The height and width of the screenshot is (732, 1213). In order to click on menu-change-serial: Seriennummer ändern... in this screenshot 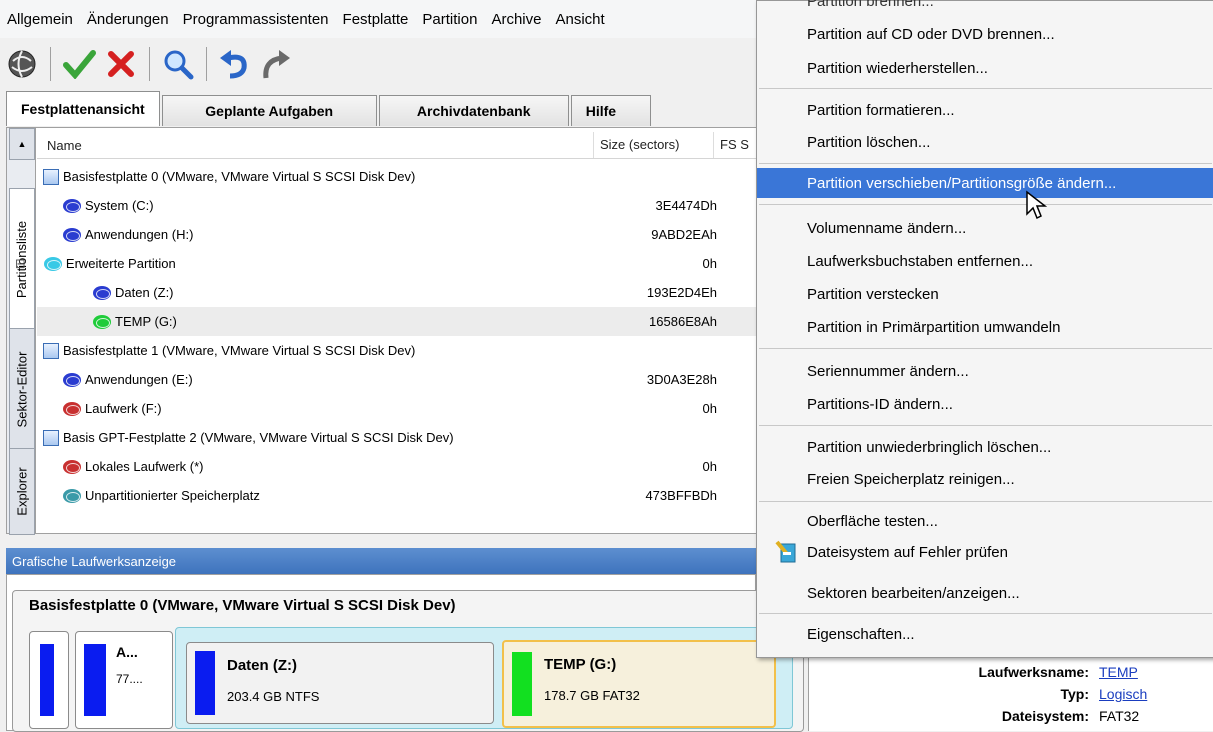, I will do `click(985, 371)`.